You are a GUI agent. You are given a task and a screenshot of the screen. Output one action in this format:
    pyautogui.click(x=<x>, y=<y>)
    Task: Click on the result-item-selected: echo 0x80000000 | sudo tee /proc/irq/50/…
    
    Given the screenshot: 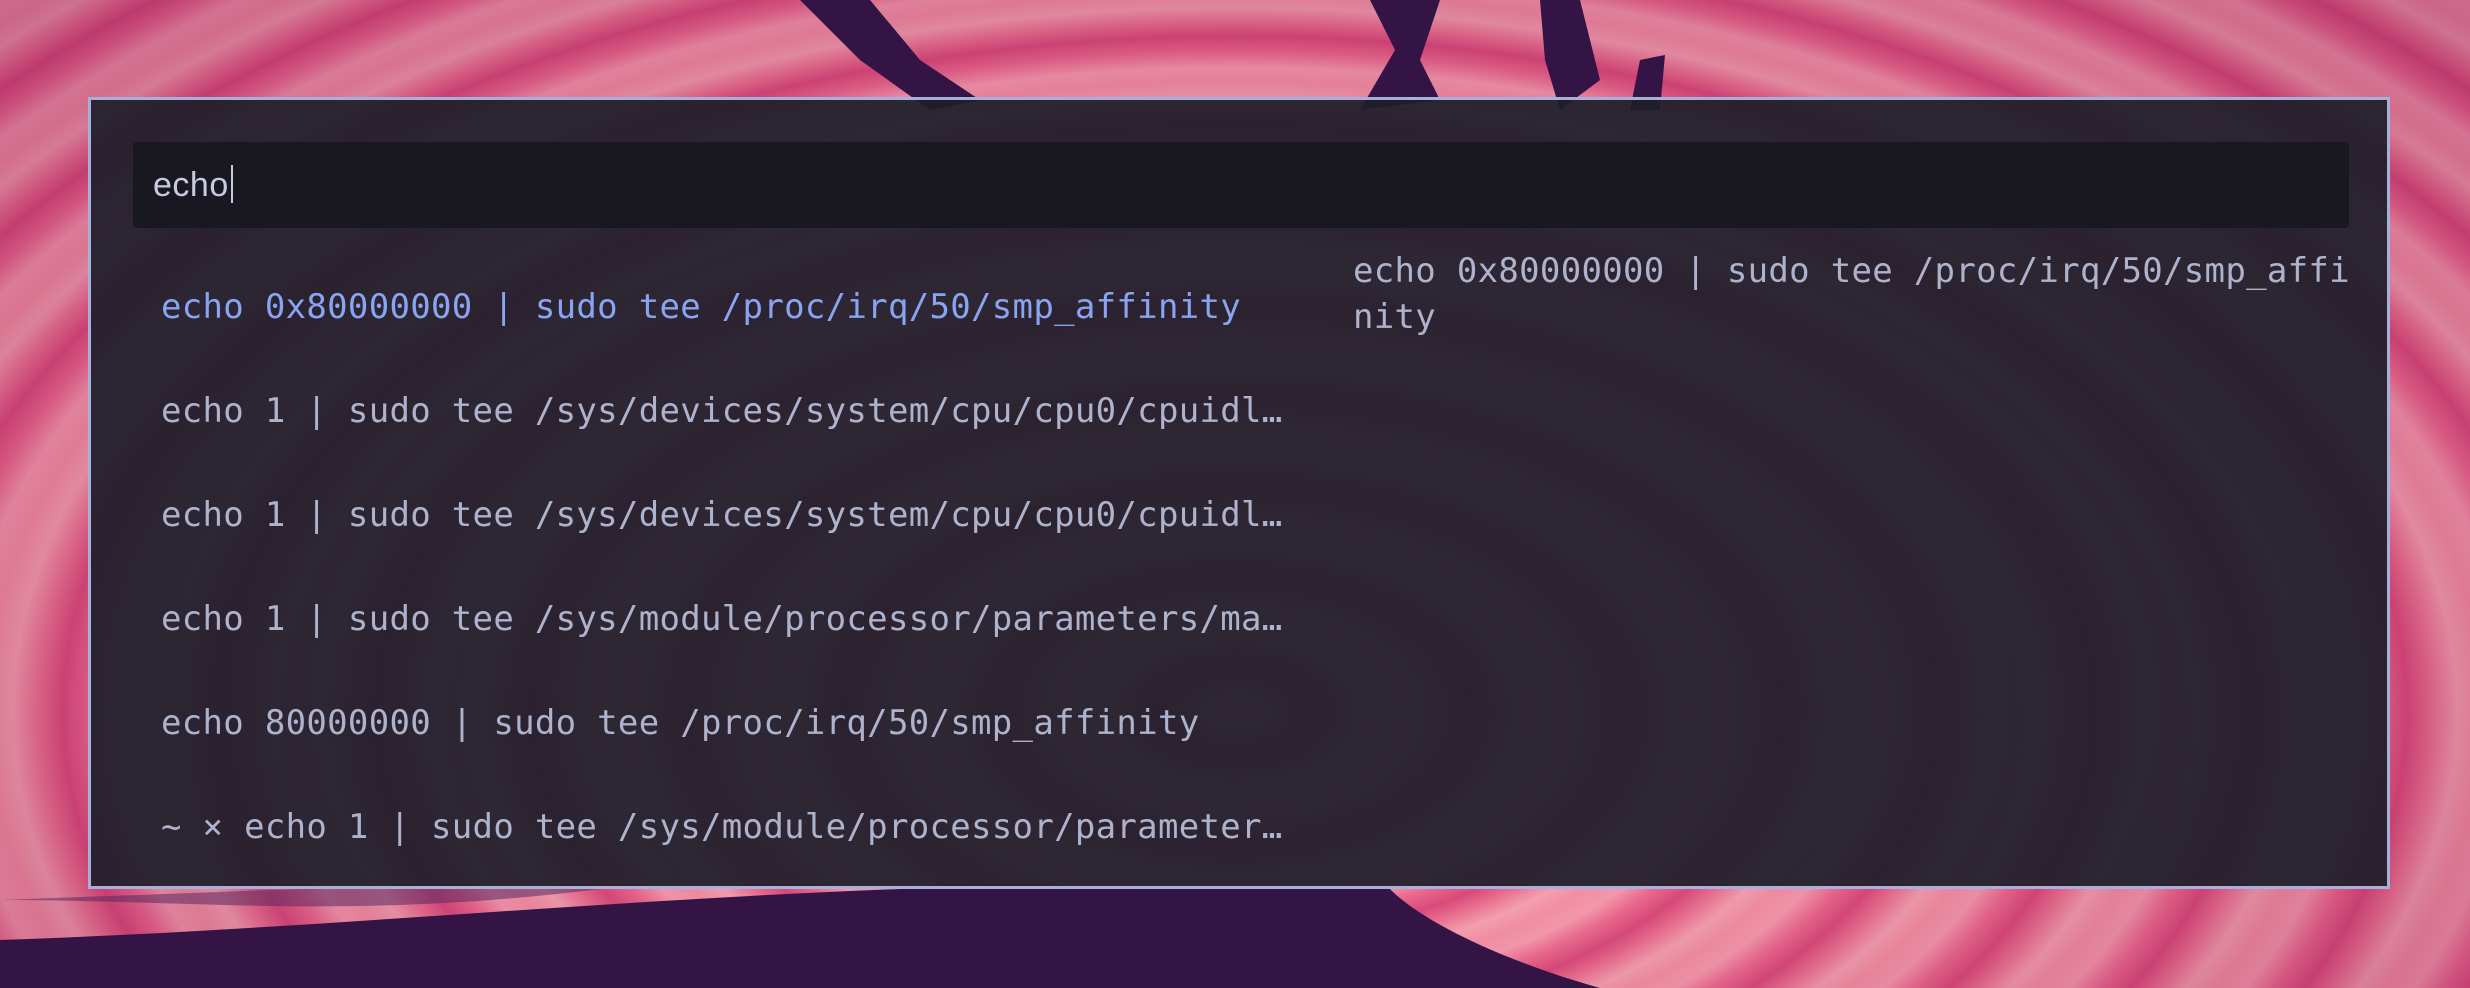 What is the action you would take?
    pyautogui.click(x=746, y=307)
    